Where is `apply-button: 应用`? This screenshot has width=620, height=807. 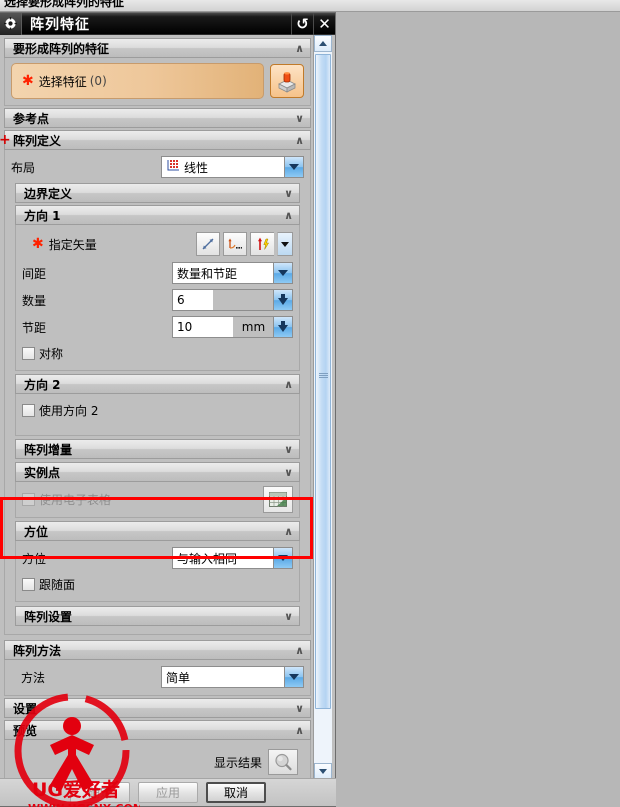 apply-button: 应用 is located at coordinates (168, 792).